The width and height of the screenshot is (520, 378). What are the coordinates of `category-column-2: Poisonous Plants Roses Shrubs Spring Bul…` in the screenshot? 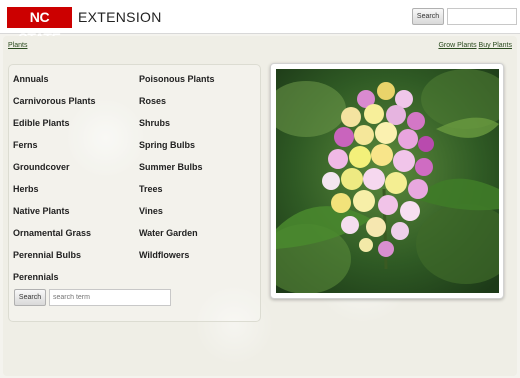 It's located at (177, 167).